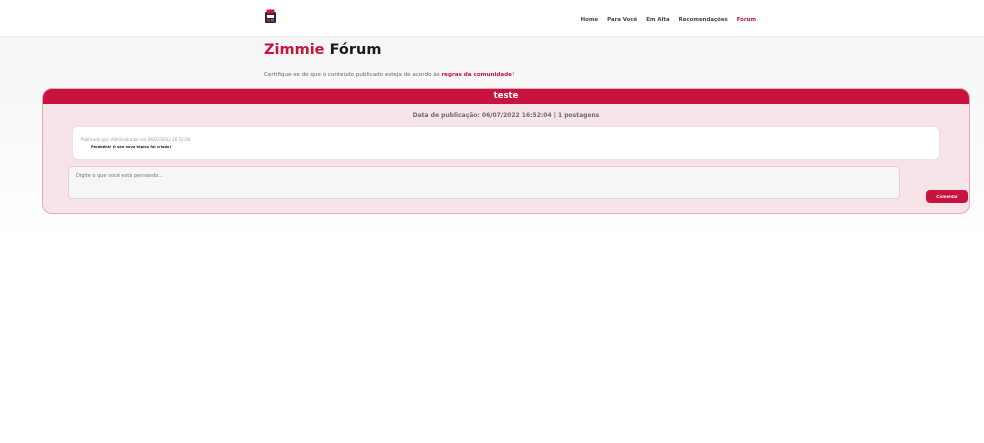 This screenshot has height=443, width=984. I want to click on nav-forum: Fórum, so click(746, 20).